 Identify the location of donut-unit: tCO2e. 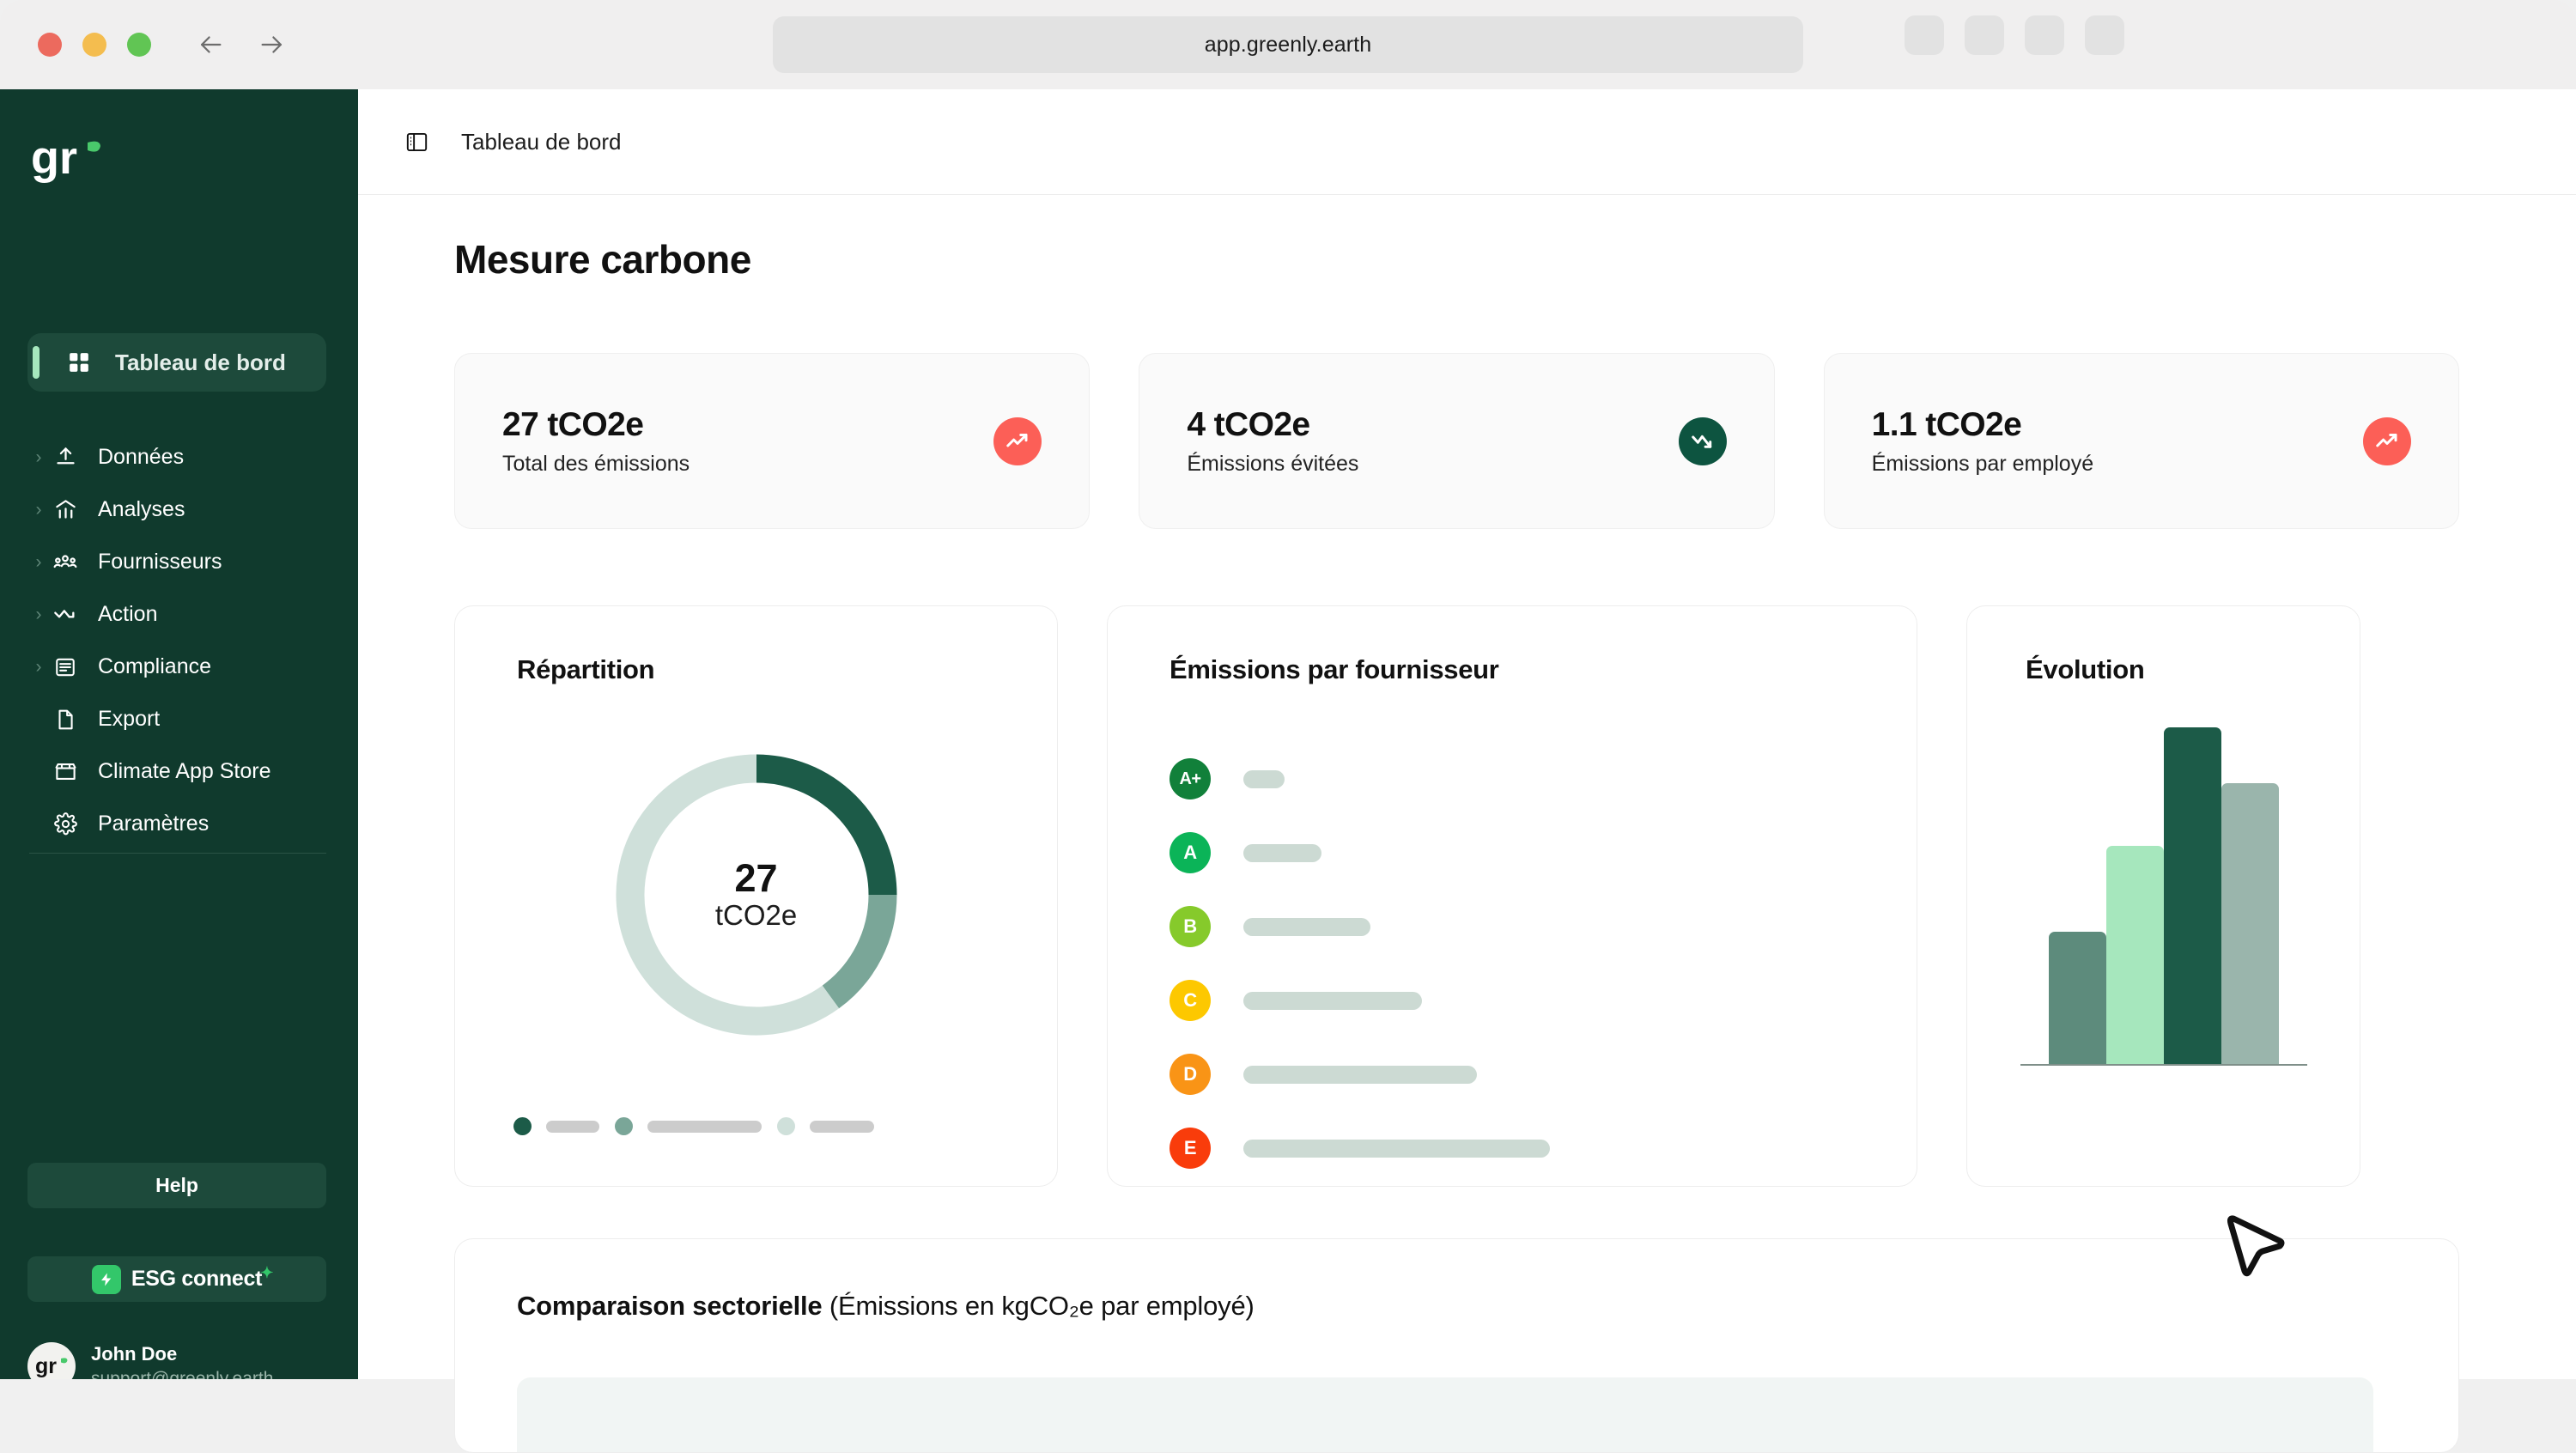
(756, 915).